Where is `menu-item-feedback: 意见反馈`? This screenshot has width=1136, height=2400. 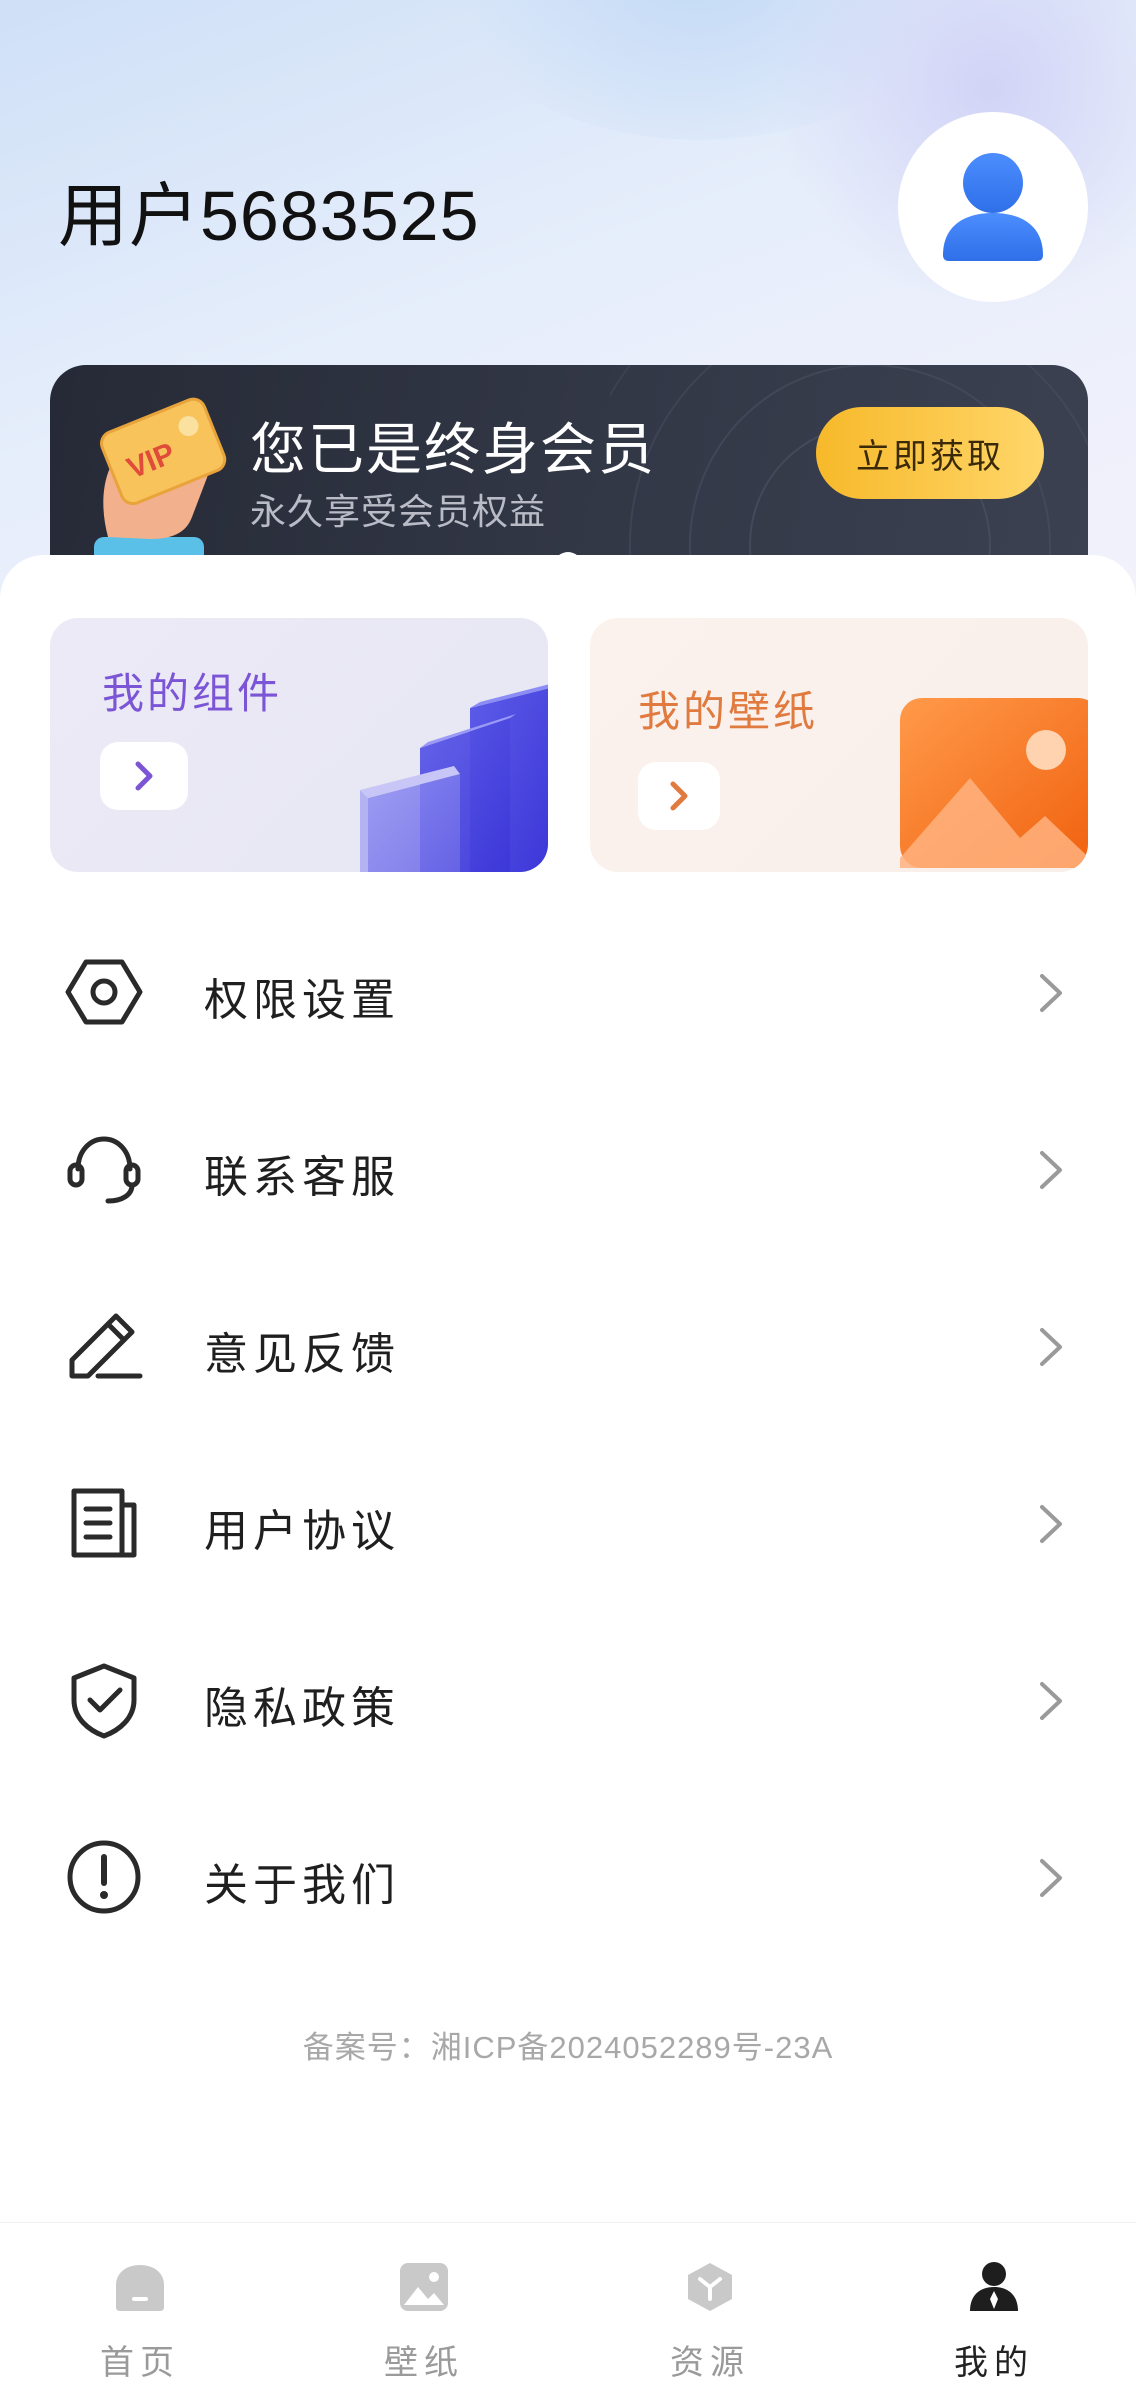
menu-item-feedback: 意见反馈 is located at coordinates (568, 1346).